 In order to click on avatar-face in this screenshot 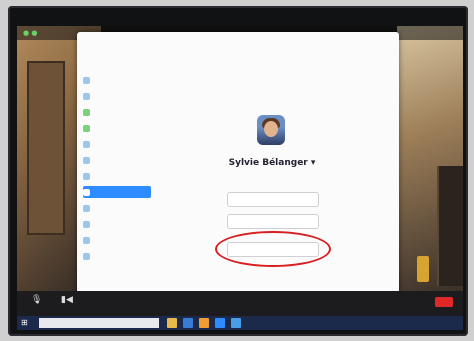, I will do `click(271, 129)`.